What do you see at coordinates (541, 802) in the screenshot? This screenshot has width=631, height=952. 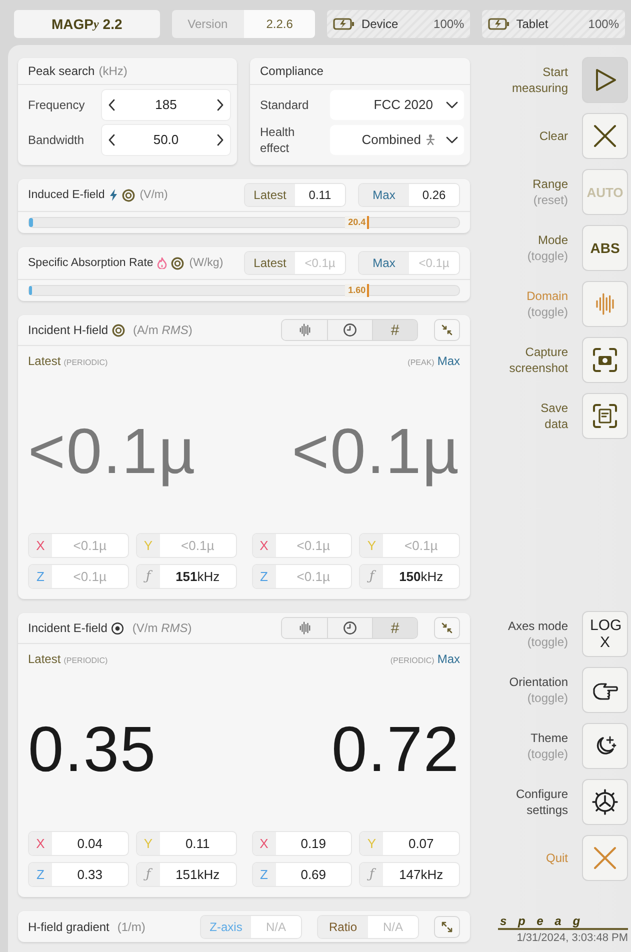 I see `action-label: Configure settings` at bounding box center [541, 802].